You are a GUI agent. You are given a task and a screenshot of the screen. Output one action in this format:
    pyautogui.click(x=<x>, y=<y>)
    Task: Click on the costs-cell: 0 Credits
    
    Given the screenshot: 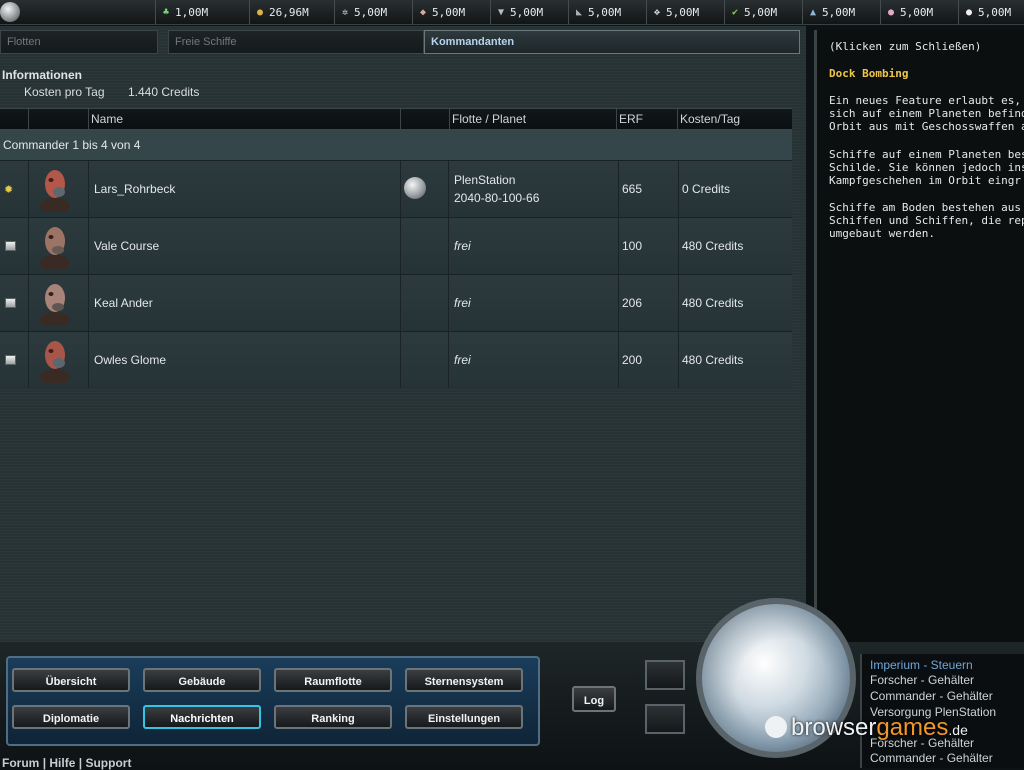 What is the action you would take?
    pyautogui.click(x=735, y=189)
    